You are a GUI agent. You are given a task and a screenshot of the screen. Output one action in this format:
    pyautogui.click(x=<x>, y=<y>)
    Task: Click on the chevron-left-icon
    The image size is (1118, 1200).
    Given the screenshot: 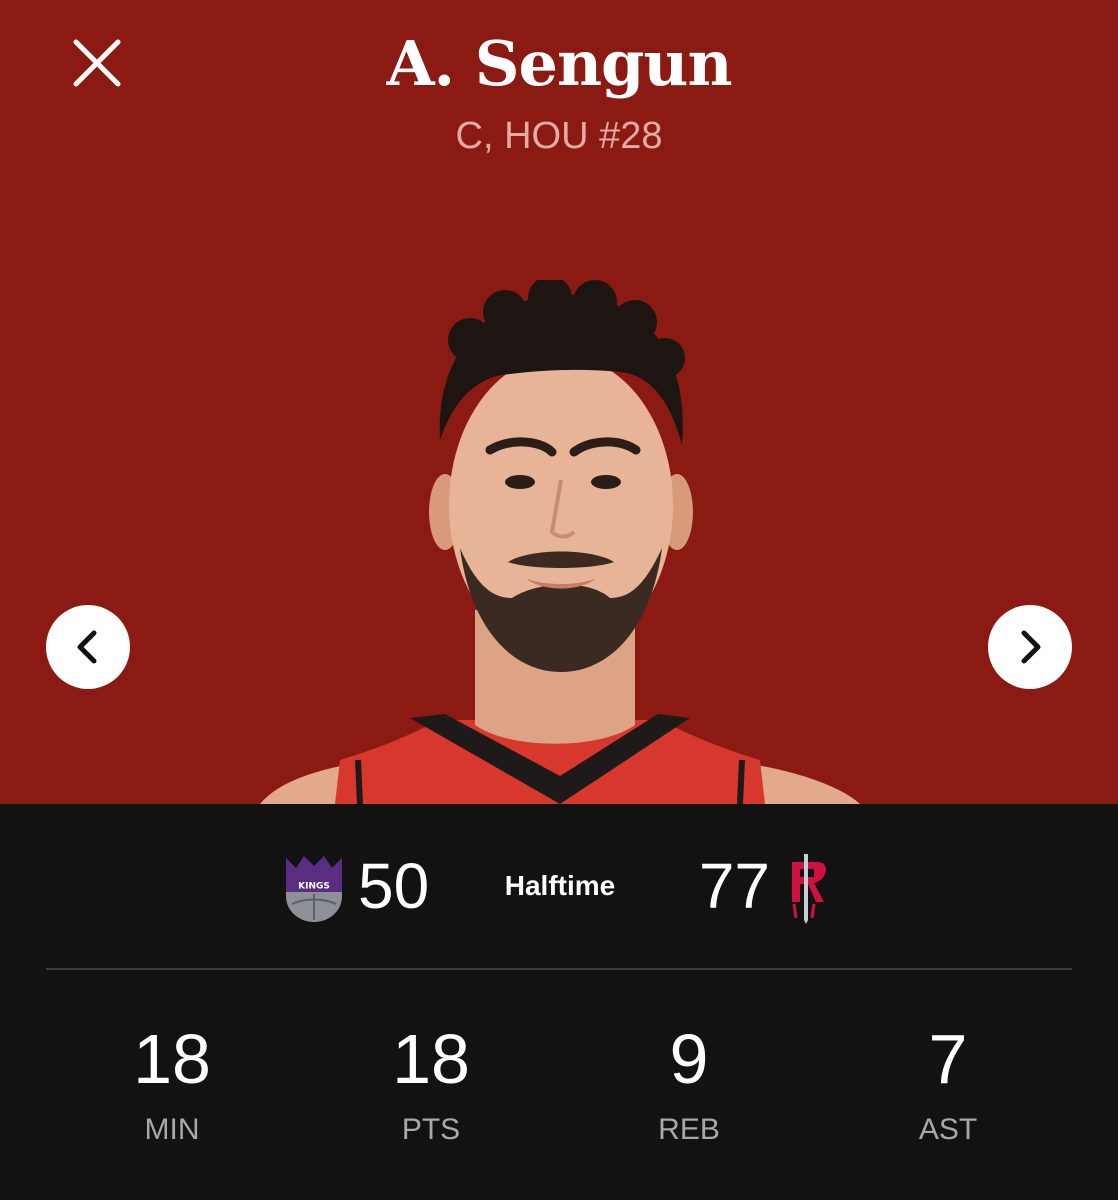 What is the action you would take?
    pyautogui.click(x=87, y=647)
    